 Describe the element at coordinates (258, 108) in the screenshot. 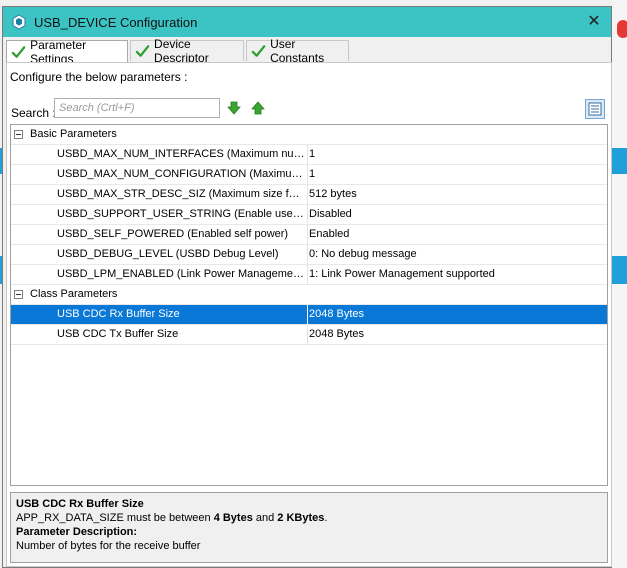

I see `arrow-up-green-icon` at that location.